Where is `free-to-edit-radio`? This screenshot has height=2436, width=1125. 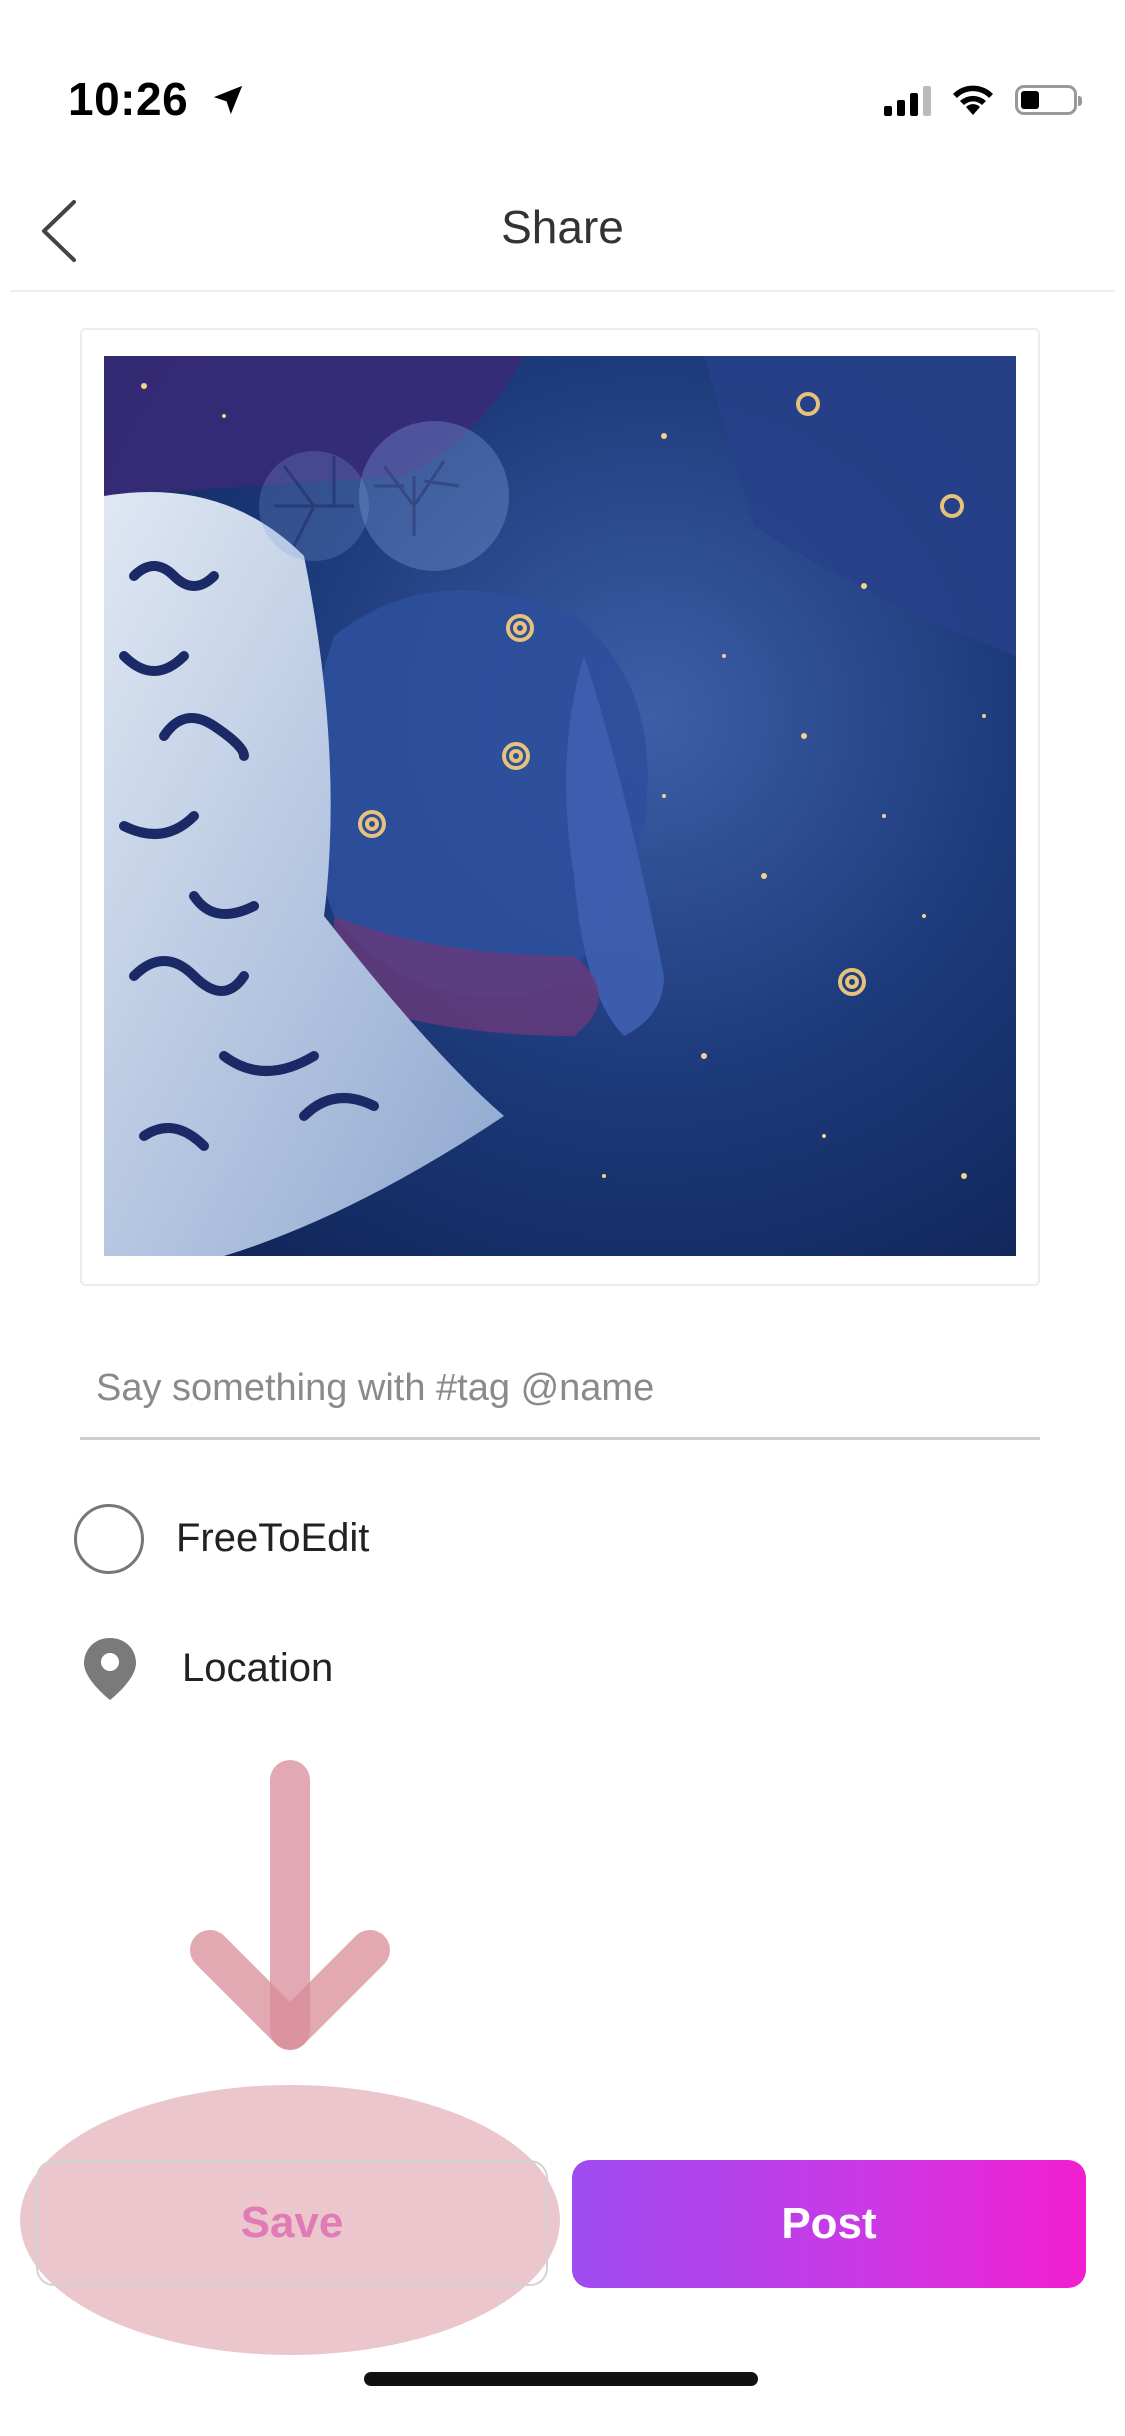 free-to-edit-radio is located at coordinates (109, 1539).